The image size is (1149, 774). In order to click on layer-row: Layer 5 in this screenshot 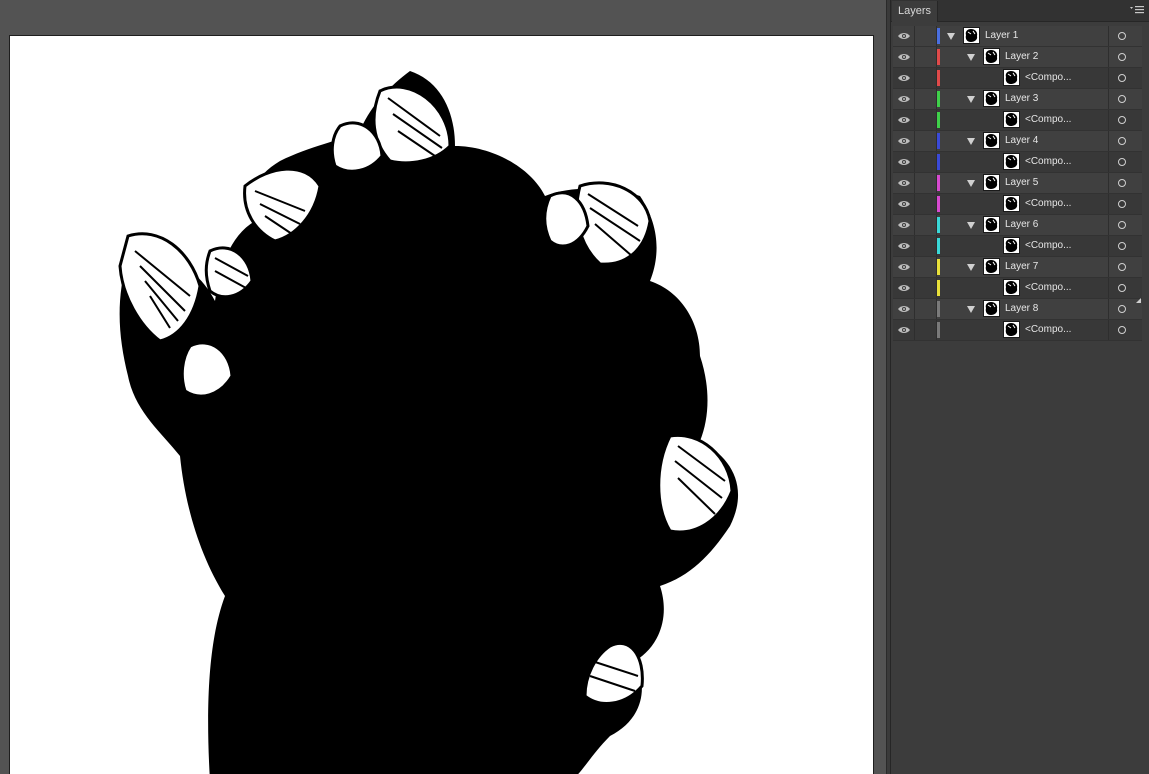, I will do `click(1017, 183)`.